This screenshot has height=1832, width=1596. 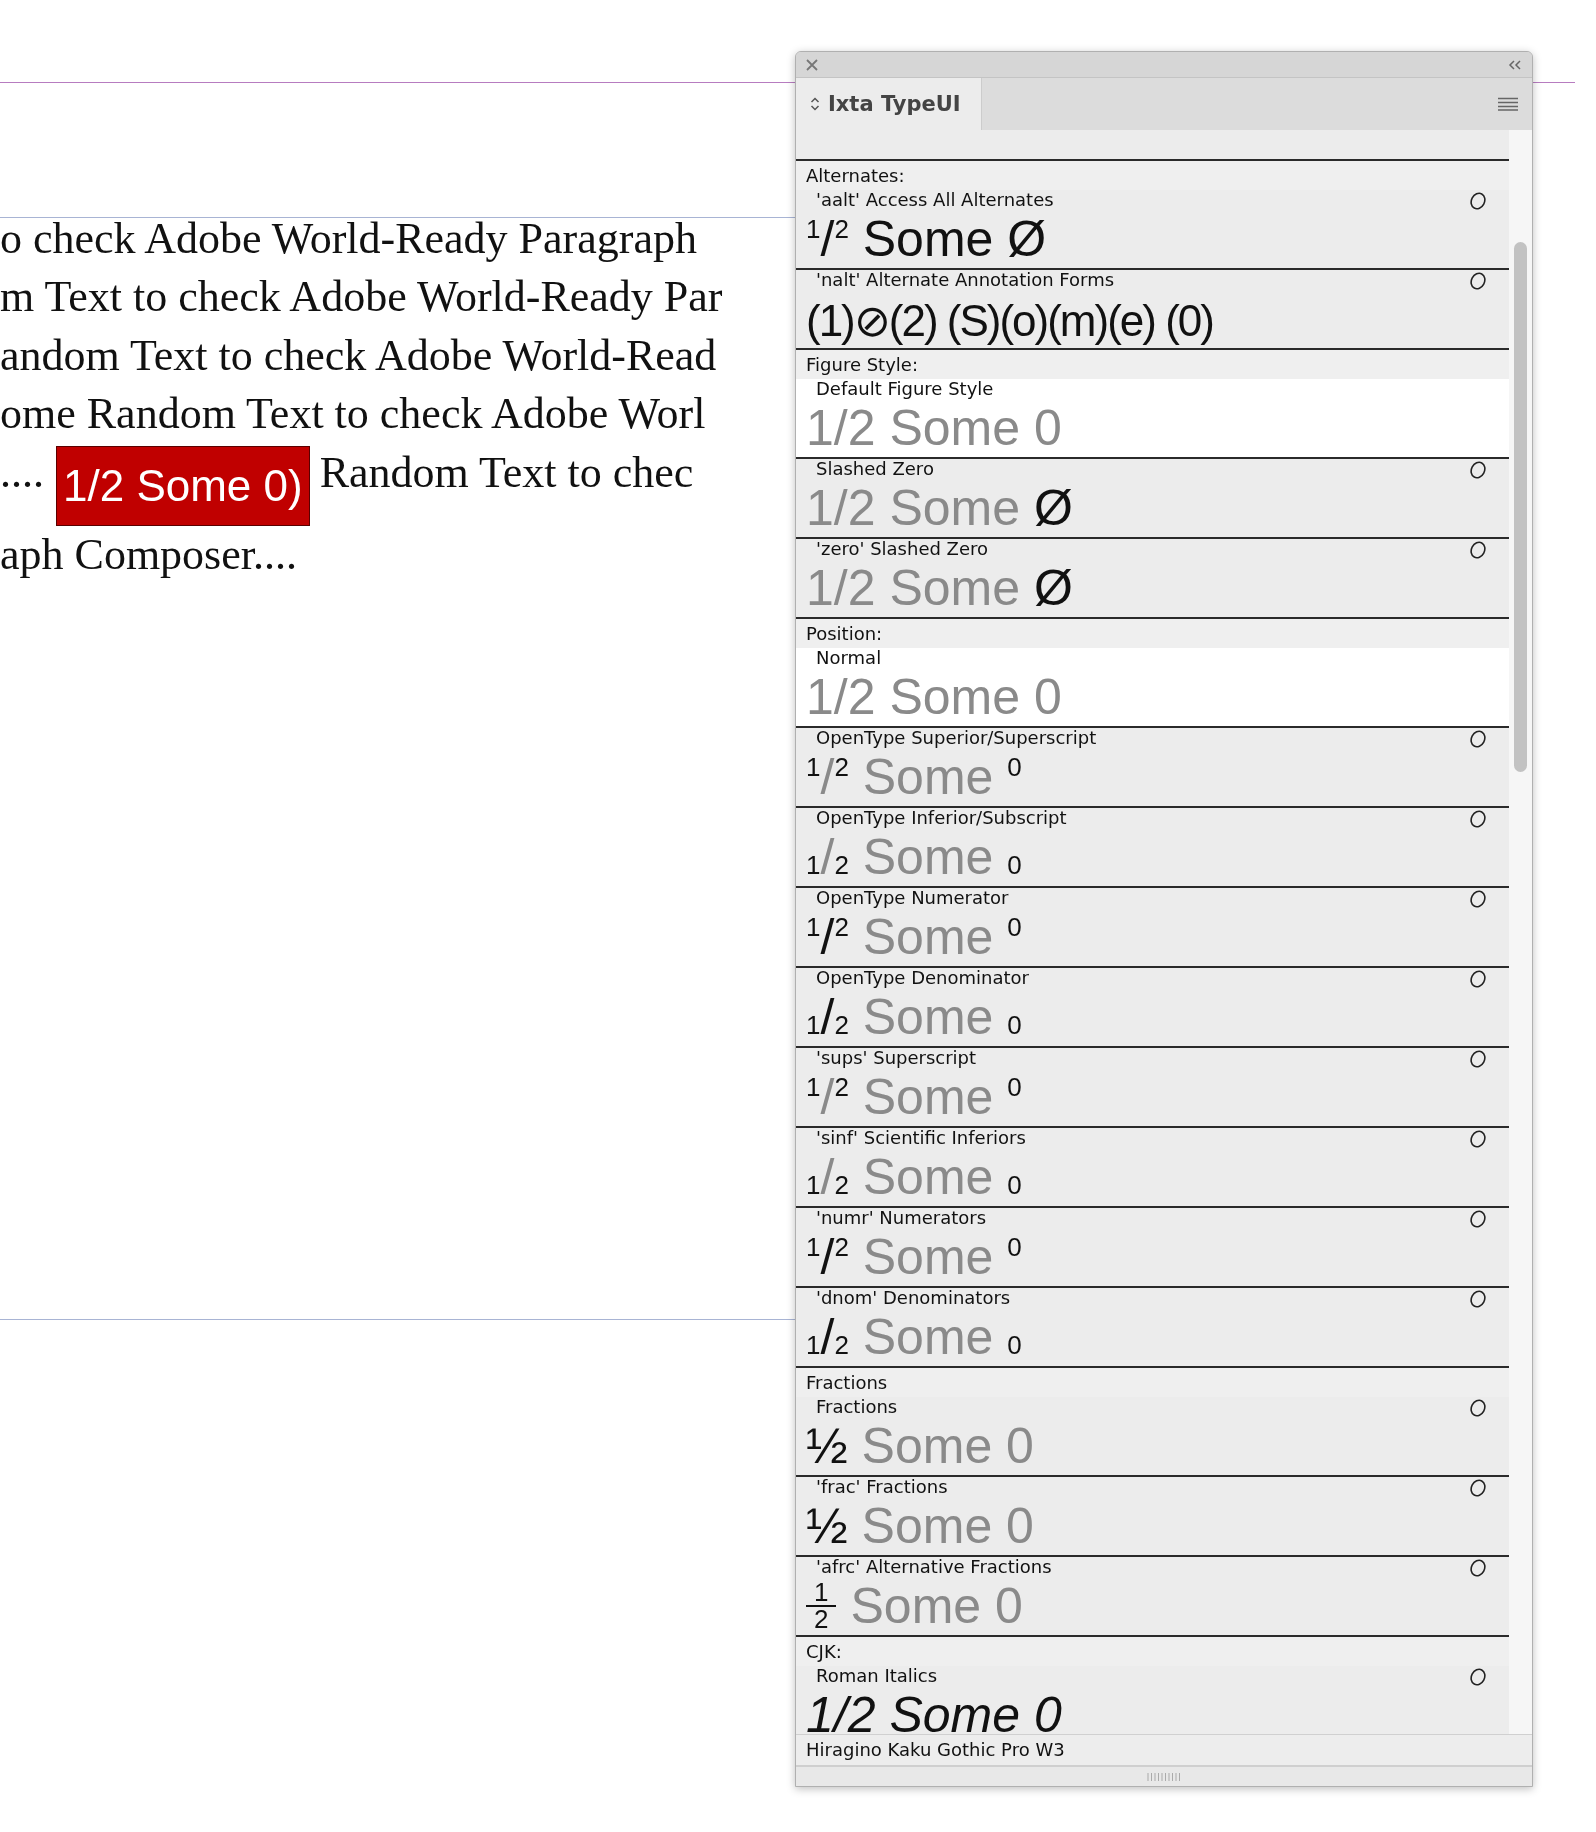 I want to click on fraction-digit: 1, so click(x=821, y=1594).